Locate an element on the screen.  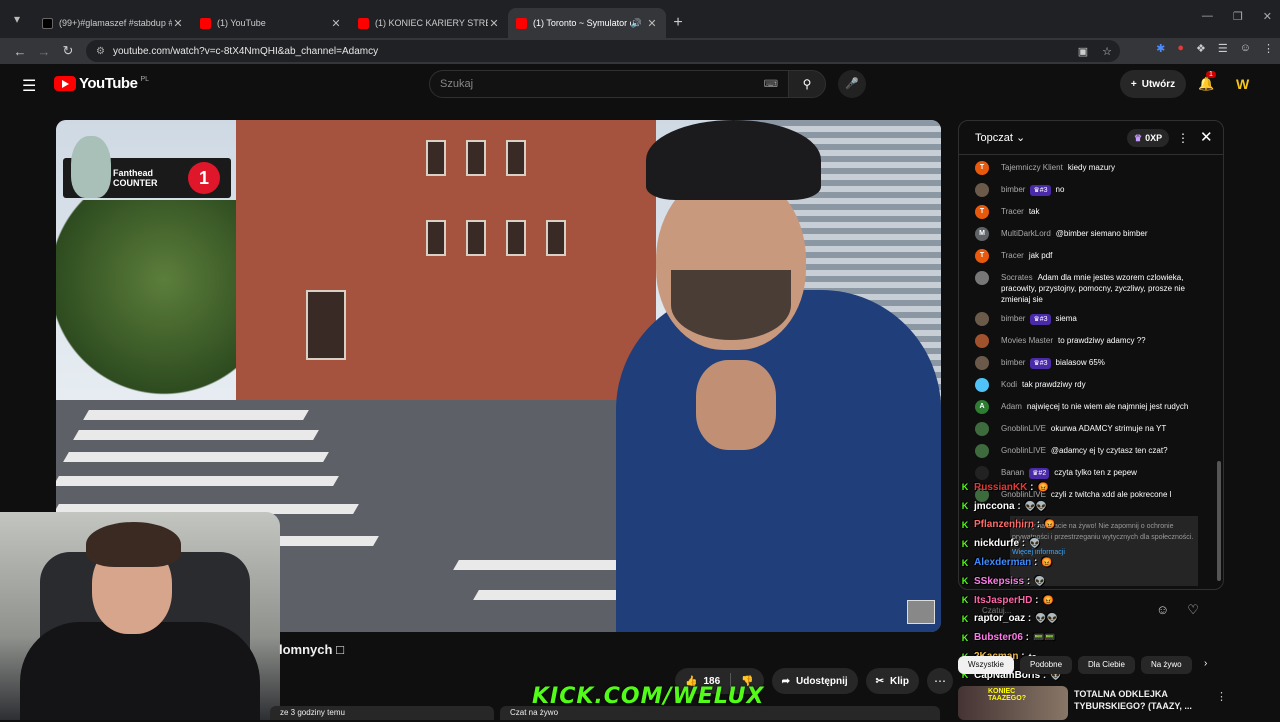
xp-badge: ♛ 0XP is located at coordinates (1148, 138).